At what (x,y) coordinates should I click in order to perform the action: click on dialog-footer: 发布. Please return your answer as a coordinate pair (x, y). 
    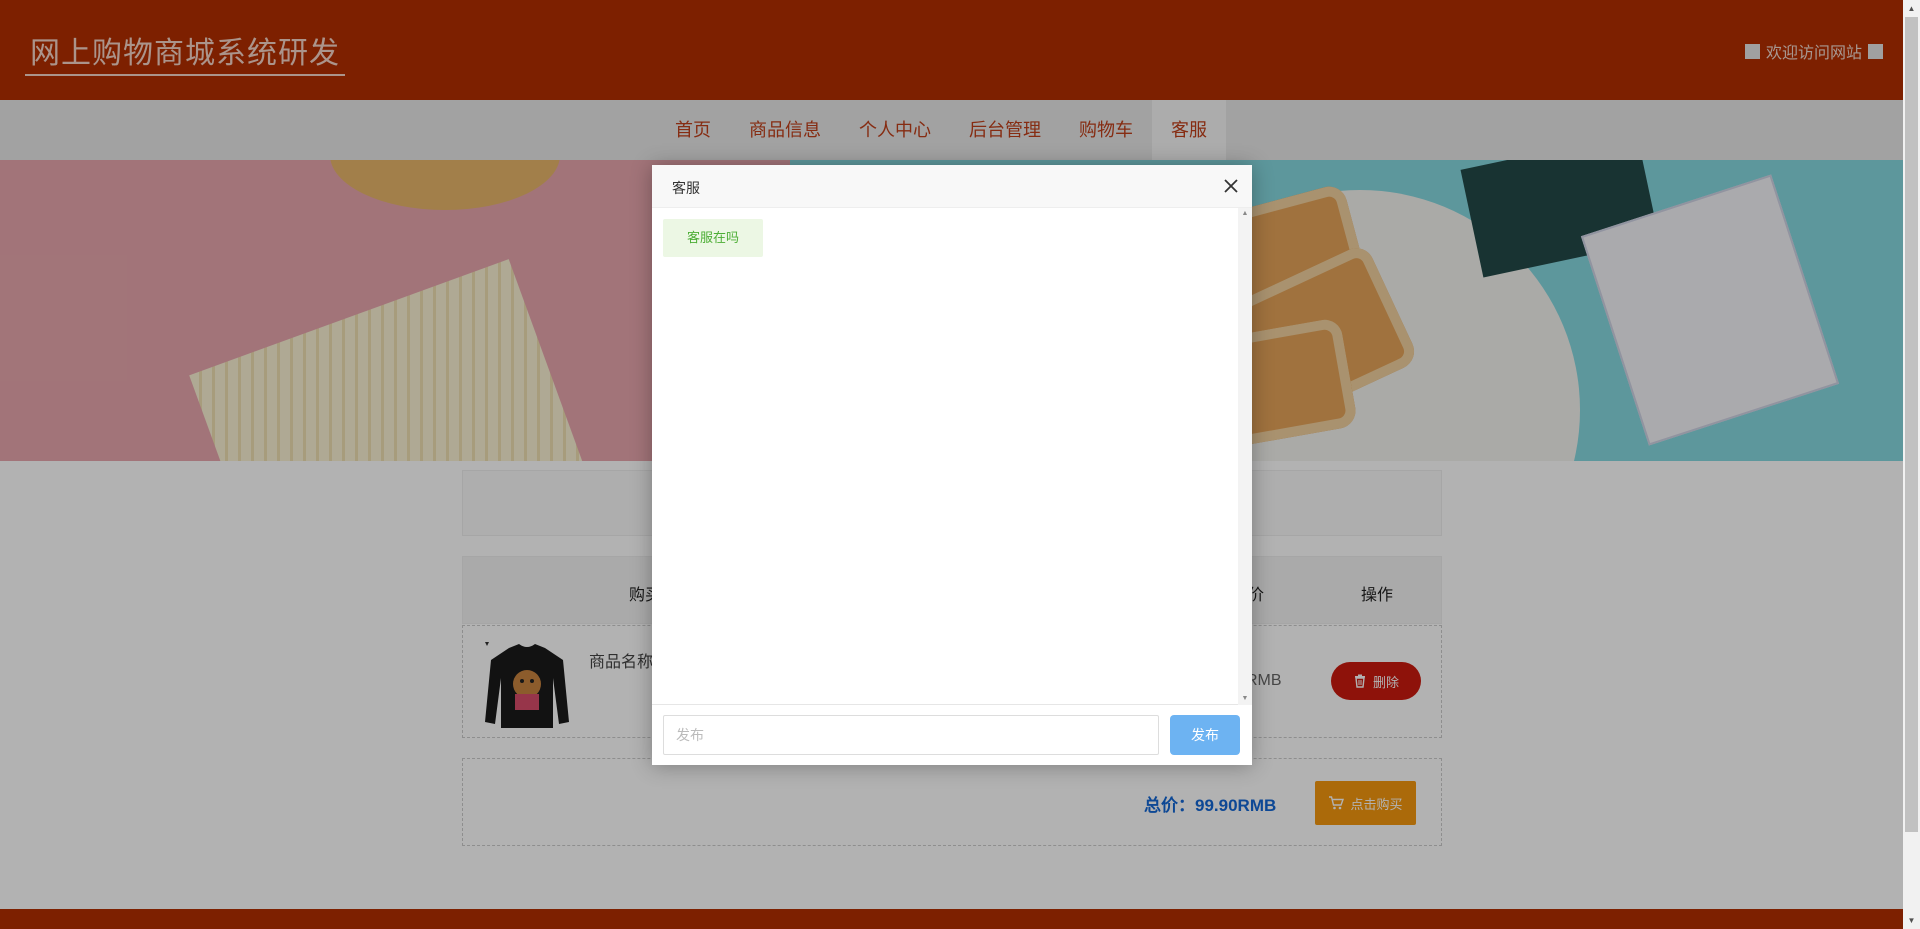
    Looking at the image, I should click on (952, 735).